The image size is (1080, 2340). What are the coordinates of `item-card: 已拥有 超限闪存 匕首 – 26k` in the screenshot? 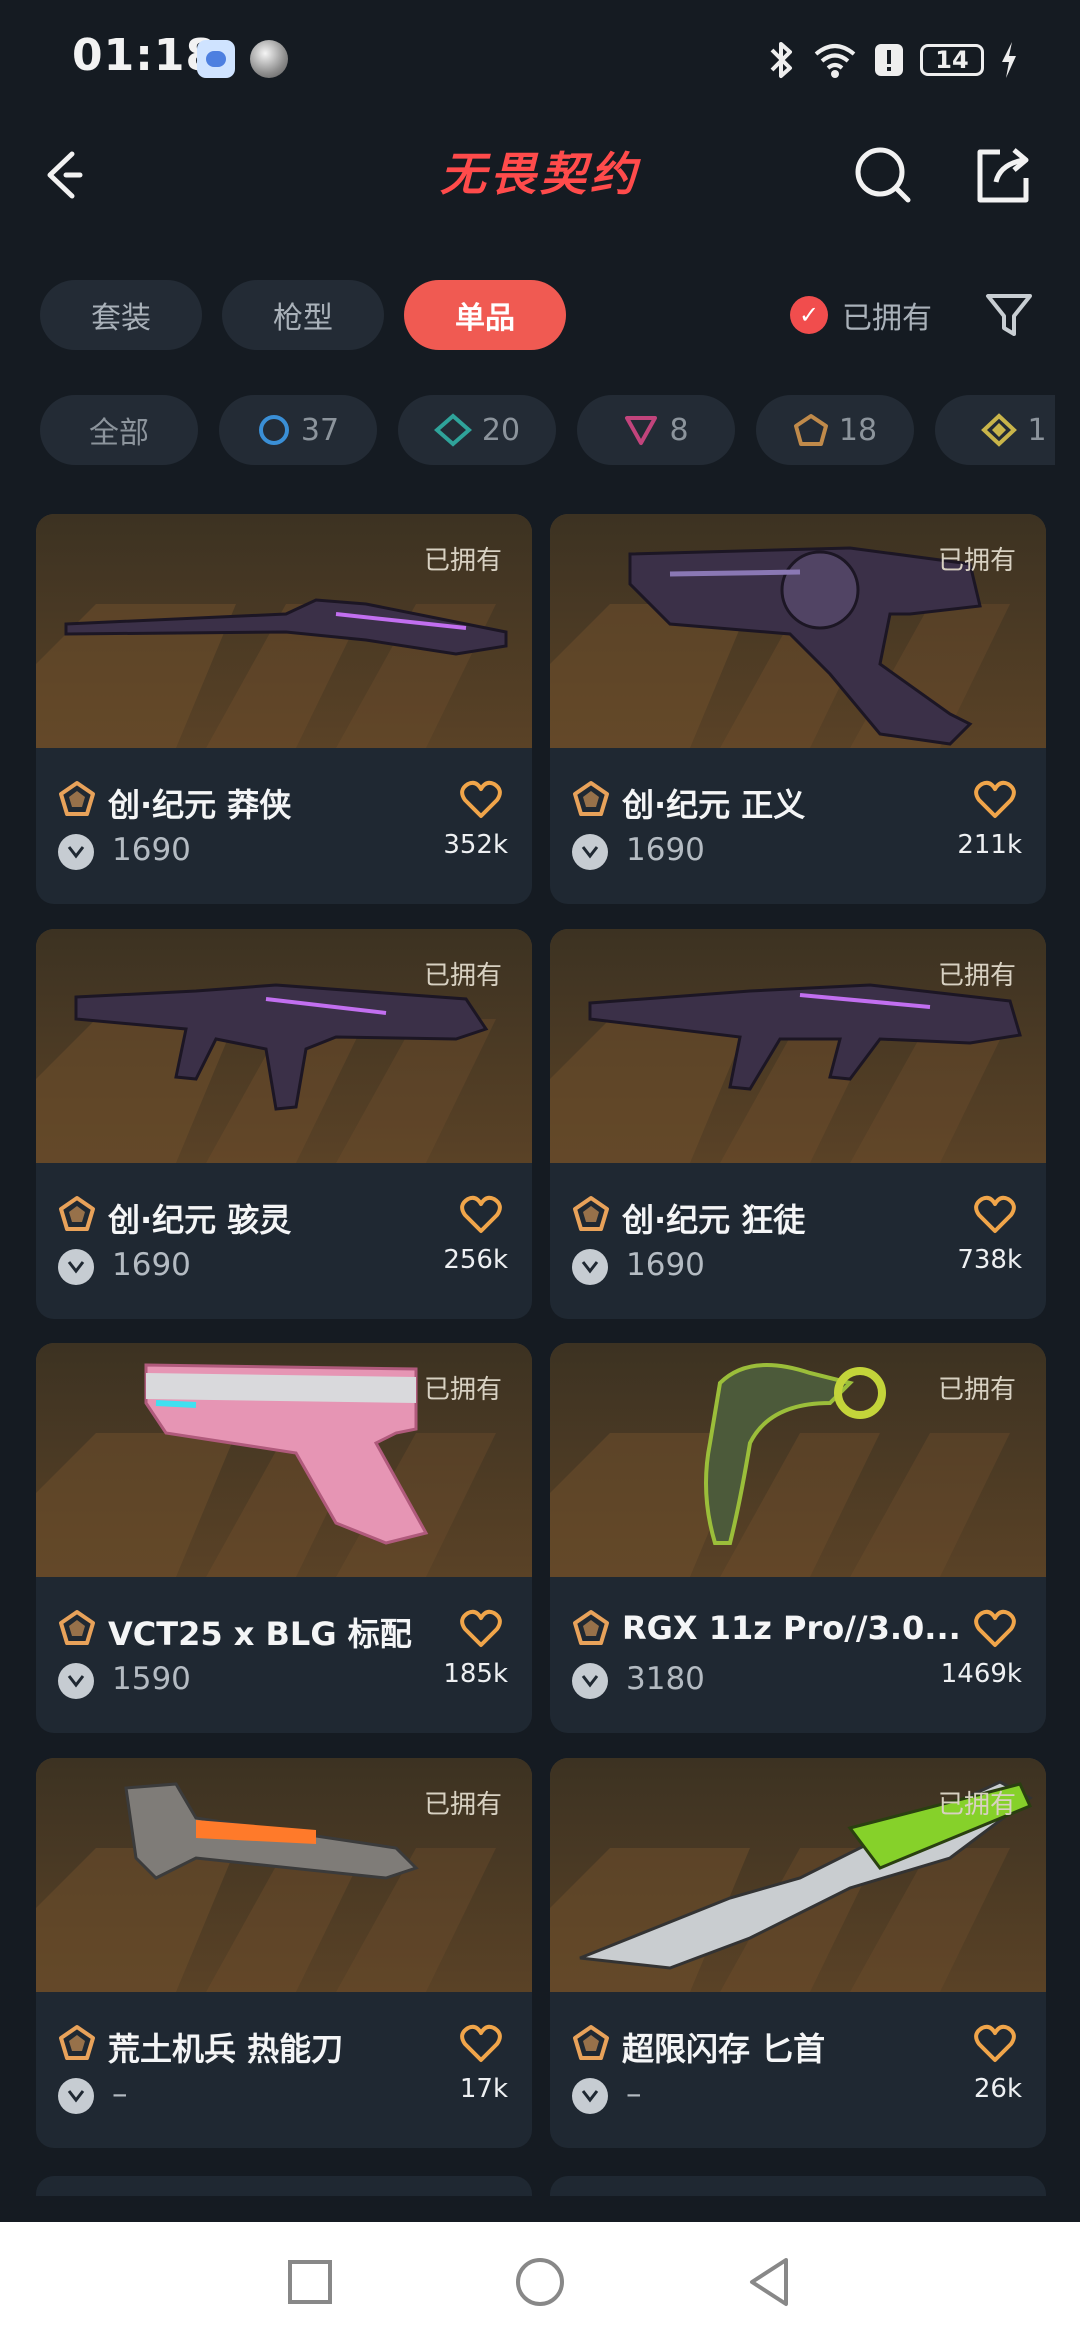 It's located at (798, 1953).